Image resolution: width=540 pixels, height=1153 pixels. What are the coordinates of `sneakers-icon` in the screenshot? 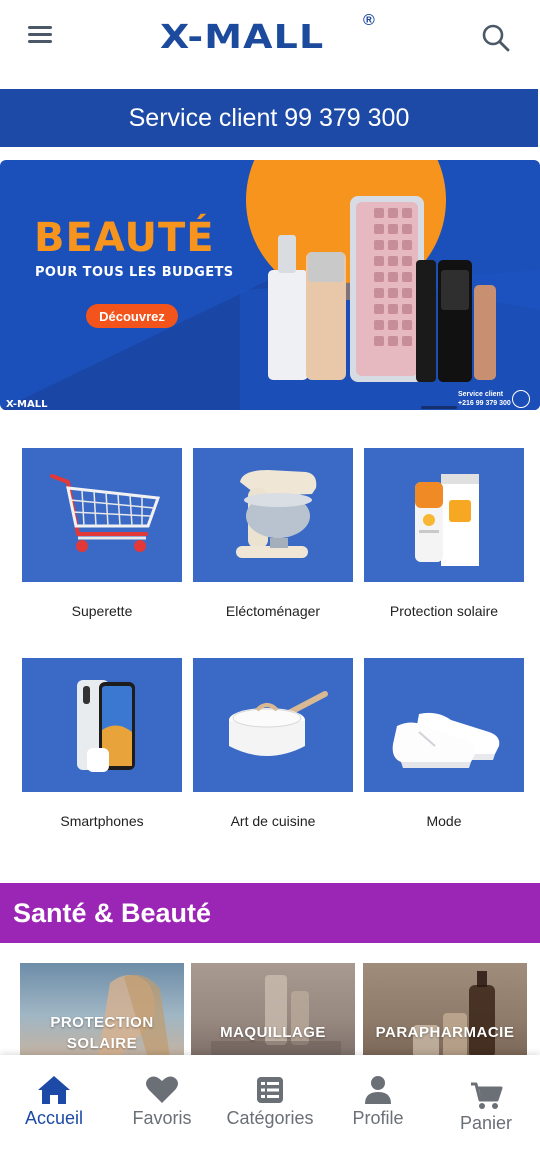 It's located at (444, 725).